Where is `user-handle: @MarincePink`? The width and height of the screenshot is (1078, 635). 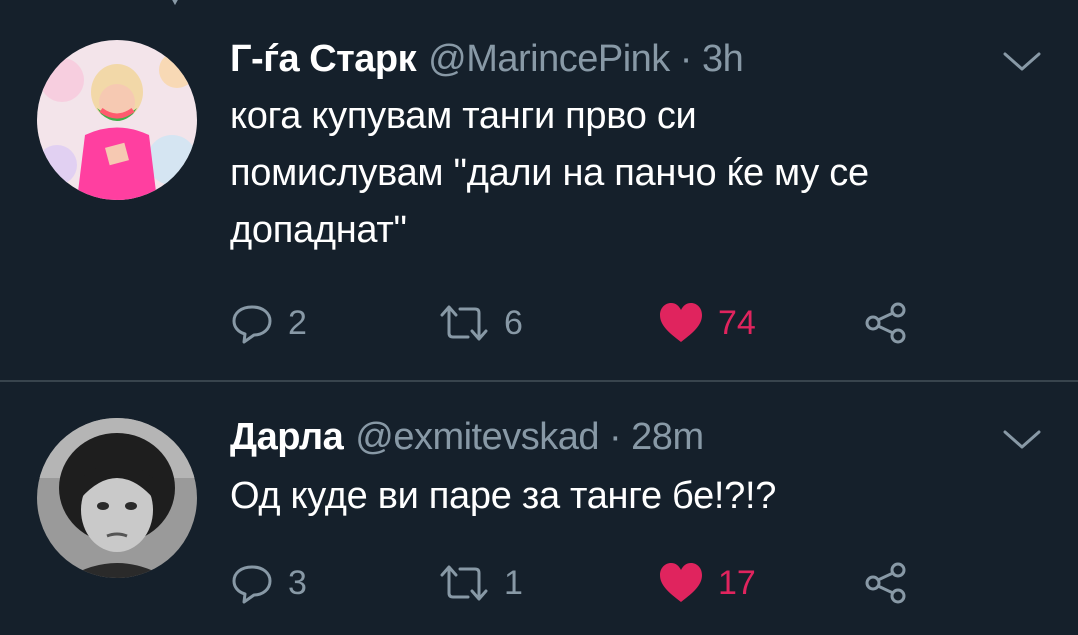
user-handle: @MarincePink is located at coordinates (549, 59).